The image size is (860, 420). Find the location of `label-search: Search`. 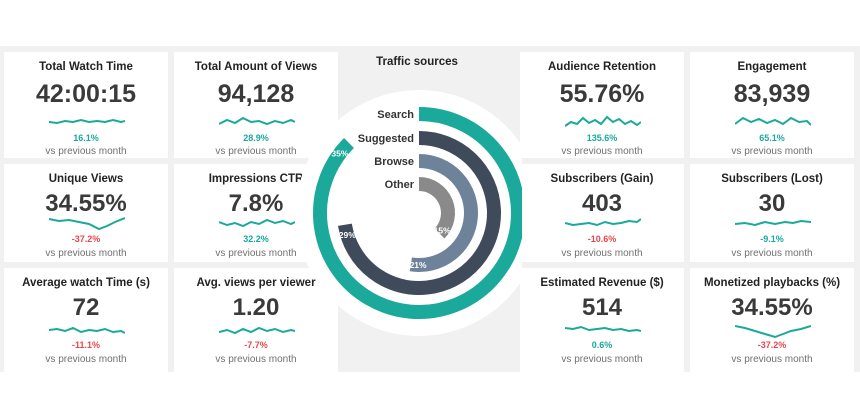

label-search: Search is located at coordinates (395, 115).